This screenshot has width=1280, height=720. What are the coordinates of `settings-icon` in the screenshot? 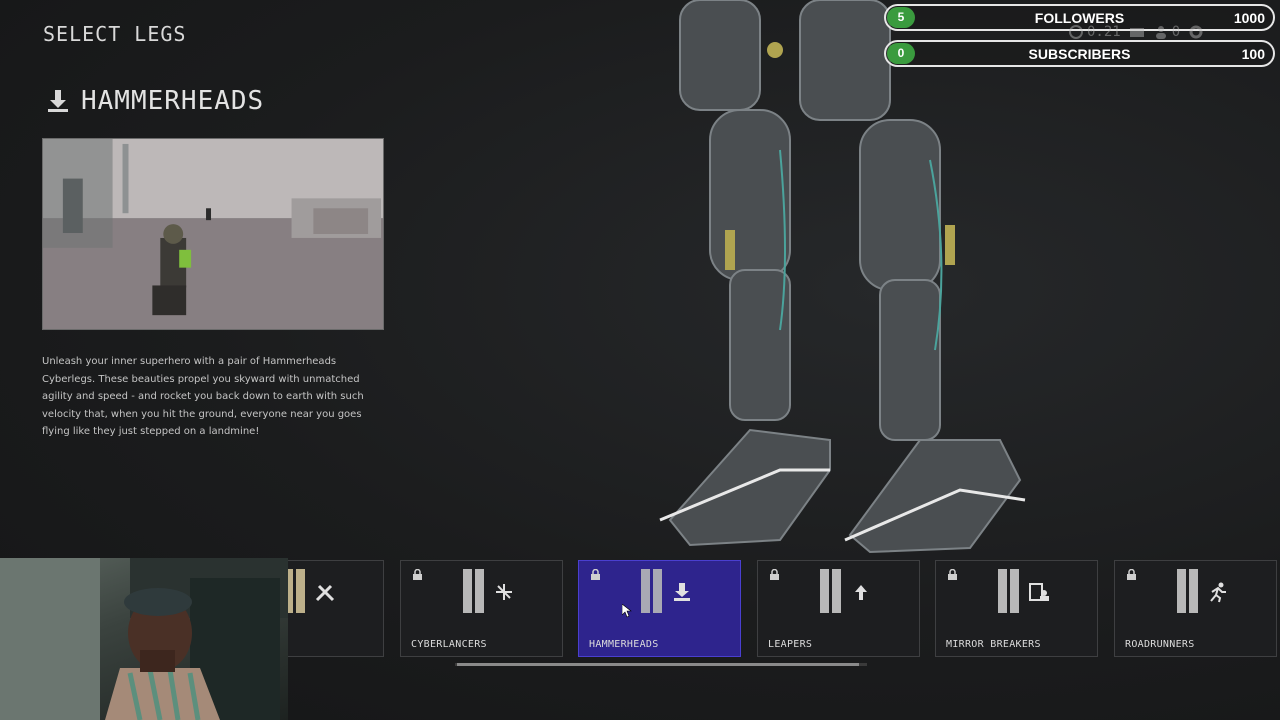 It's located at (1196, 32).